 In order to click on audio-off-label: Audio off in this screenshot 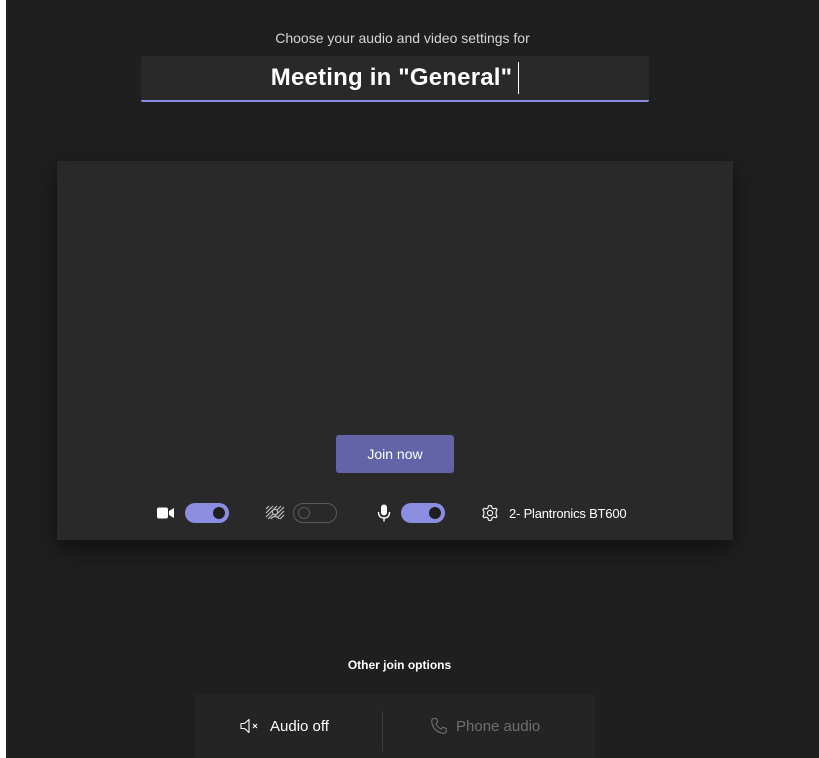, I will do `click(299, 726)`.